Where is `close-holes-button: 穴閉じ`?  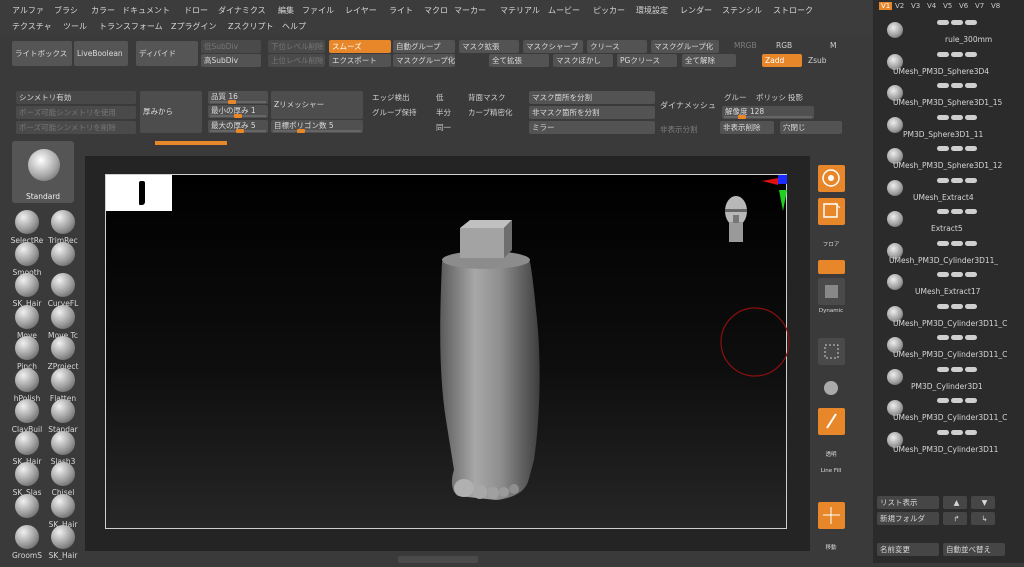 close-holes-button: 穴閉じ is located at coordinates (811, 127).